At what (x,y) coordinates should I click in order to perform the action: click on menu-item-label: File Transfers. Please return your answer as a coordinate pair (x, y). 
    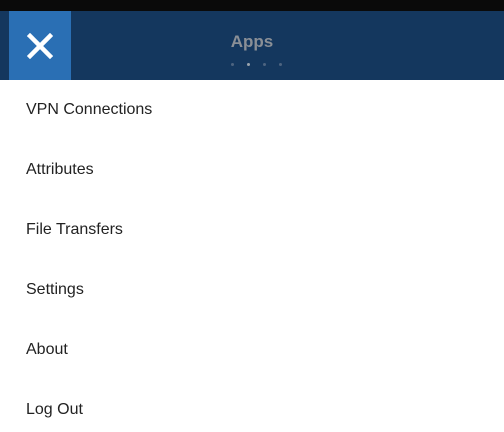
    Looking at the image, I should click on (74, 229).